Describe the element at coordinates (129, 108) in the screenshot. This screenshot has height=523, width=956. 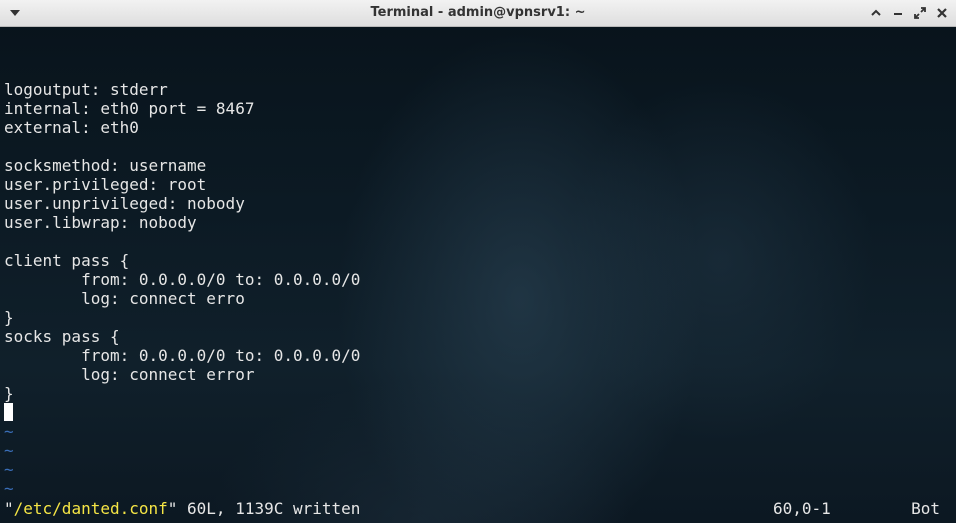
I see `editor-line: internal: eth0 port = 8467` at that location.